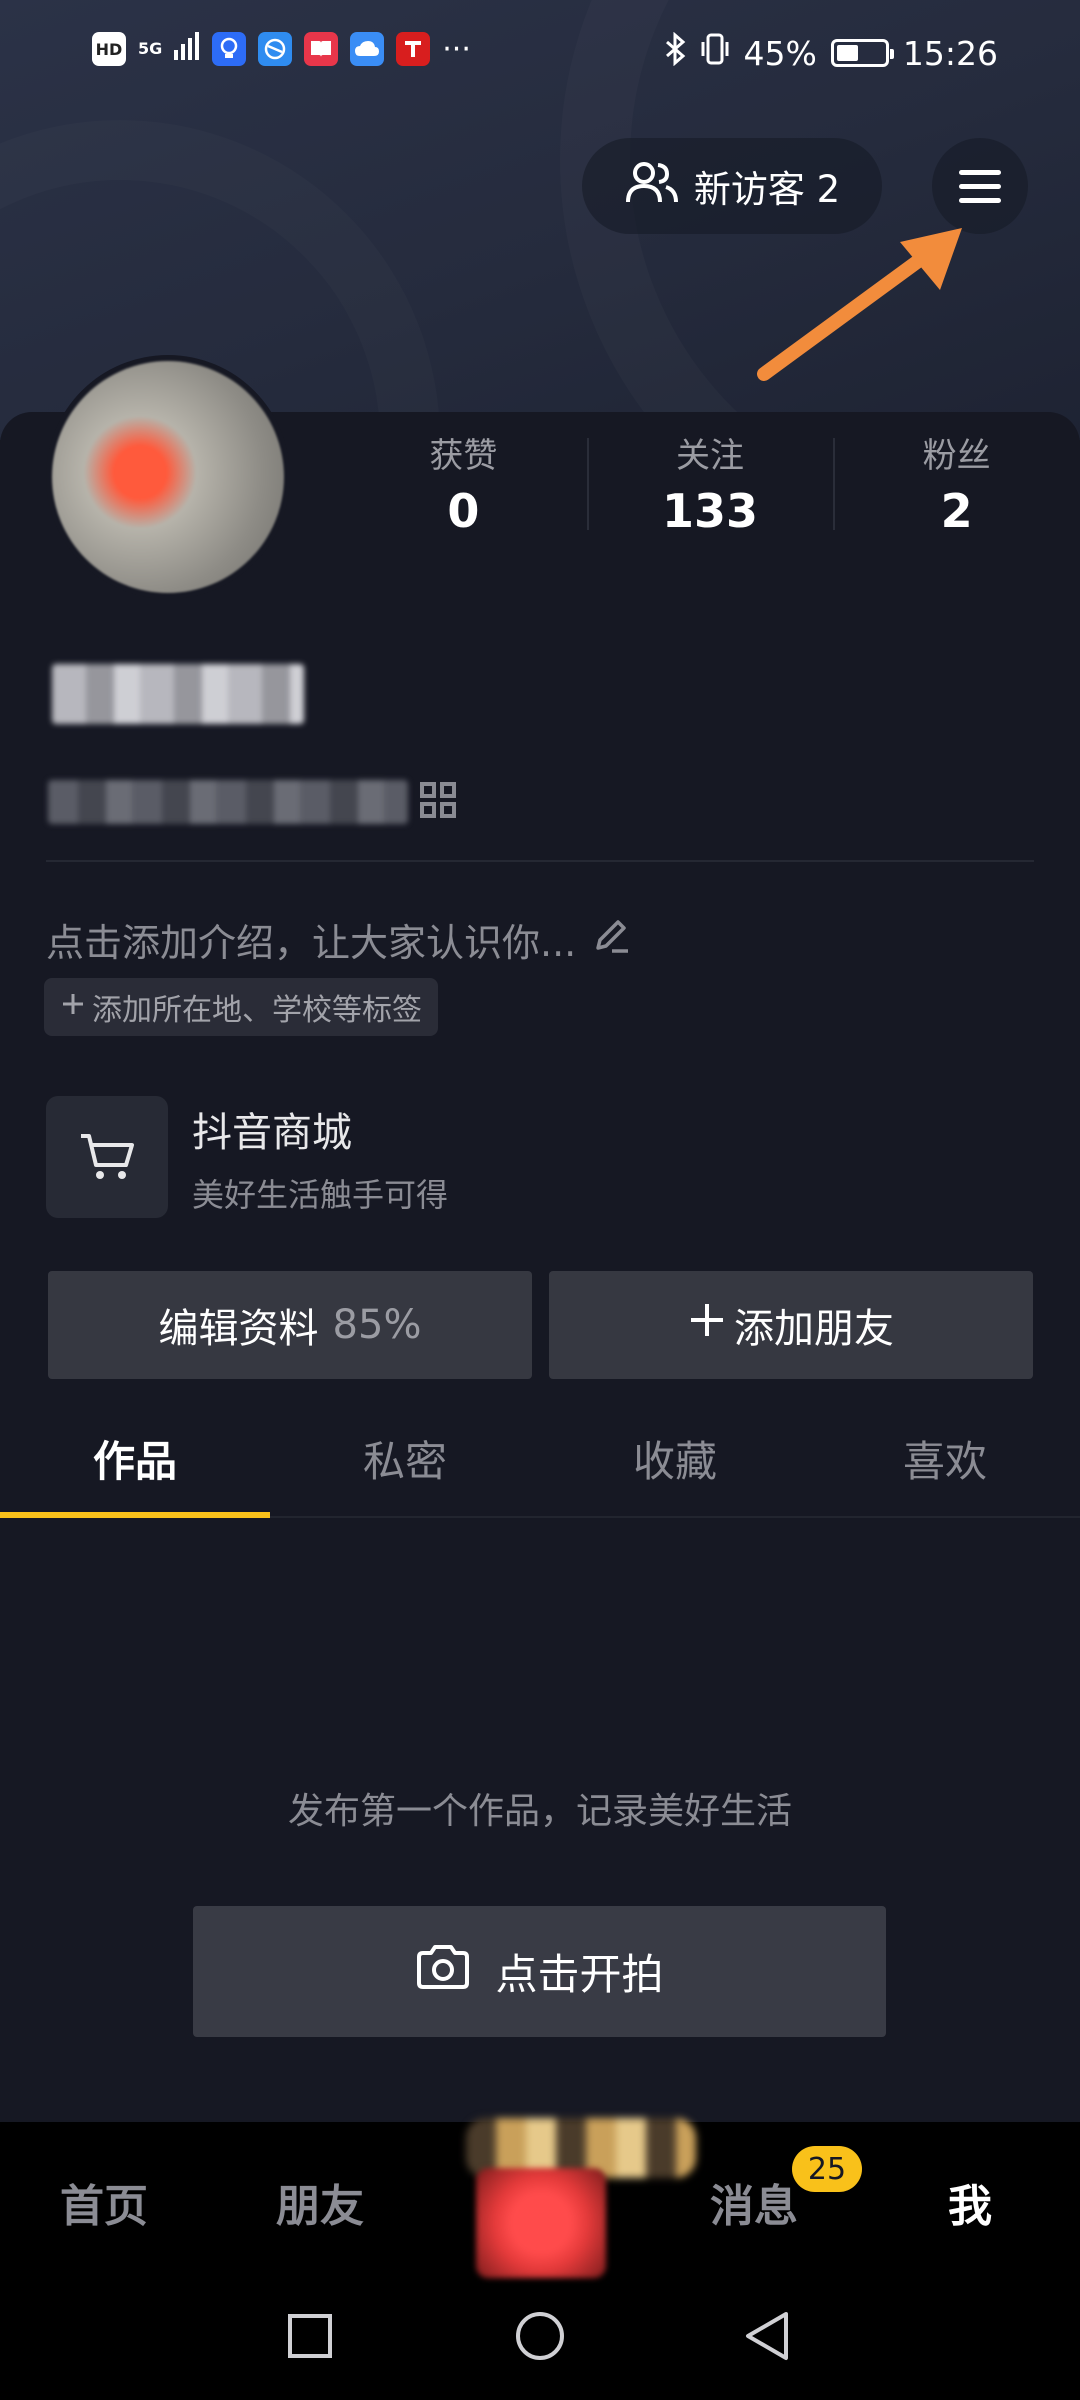 The height and width of the screenshot is (2400, 1080). I want to click on add-friends-label: 添加朋友, so click(814, 1329).